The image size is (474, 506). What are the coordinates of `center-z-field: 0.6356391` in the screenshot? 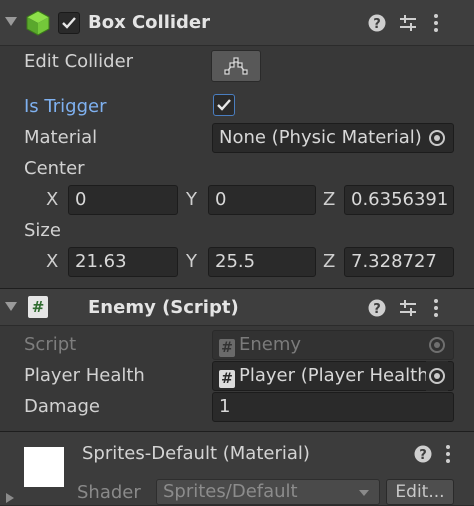 It's located at (399, 200).